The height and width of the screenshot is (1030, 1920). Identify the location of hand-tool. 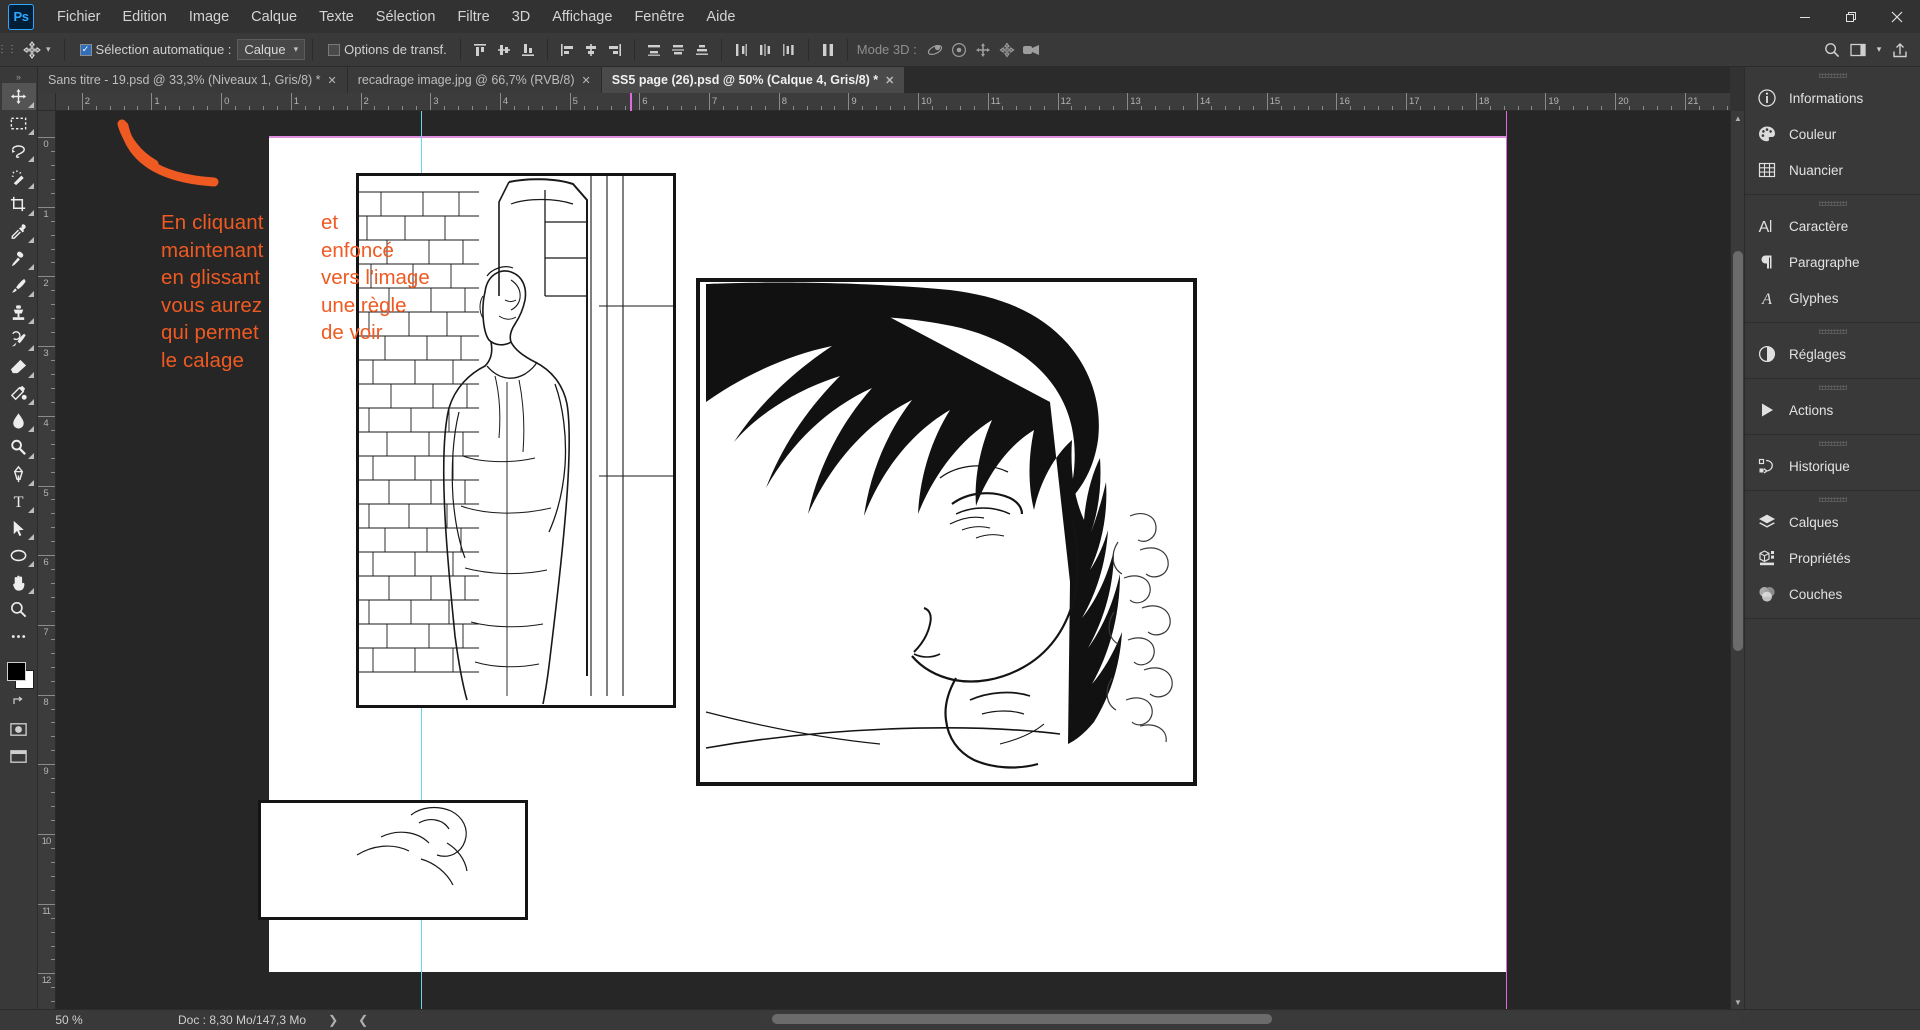
(19, 582).